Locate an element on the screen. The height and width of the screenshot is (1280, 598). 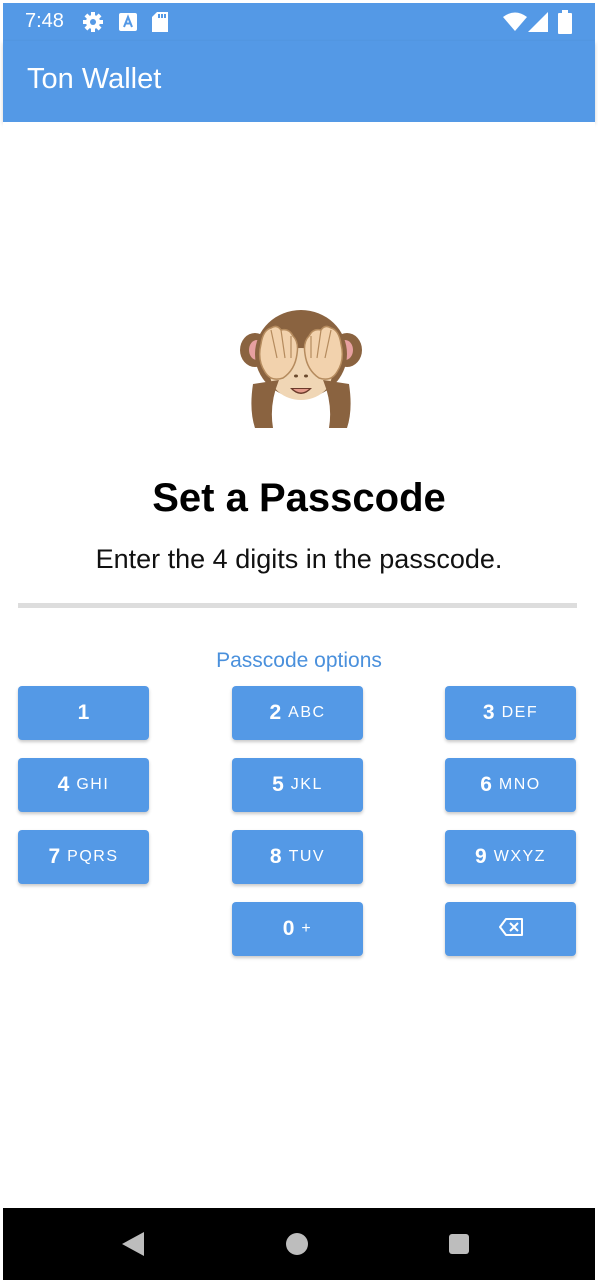
key-digit: 6 is located at coordinates (486, 784).